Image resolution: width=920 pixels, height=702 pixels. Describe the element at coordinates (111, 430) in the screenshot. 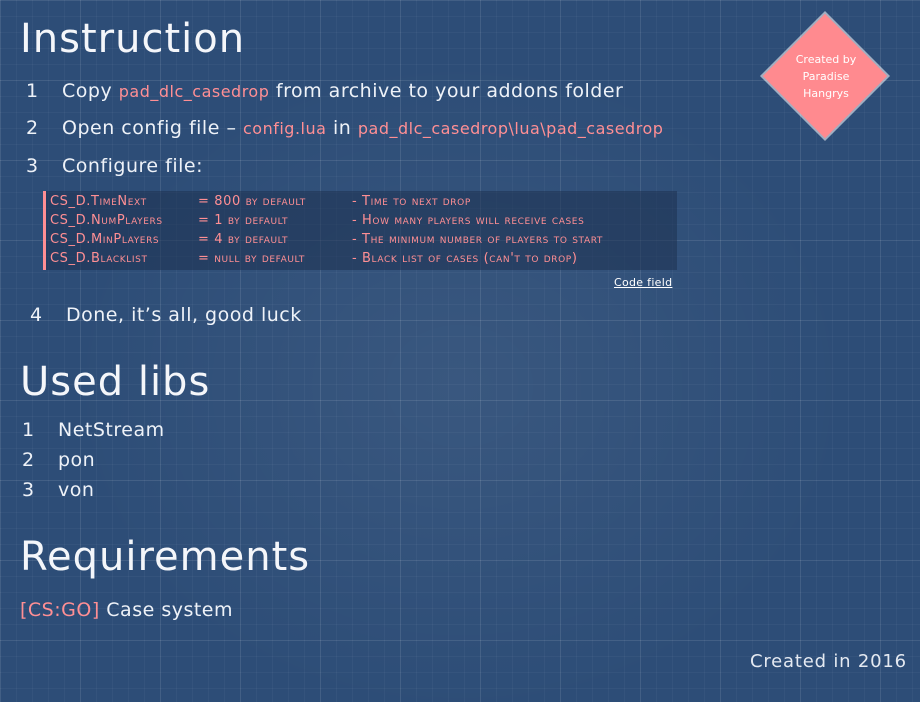

I see `lib-name: NetStream` at that location.